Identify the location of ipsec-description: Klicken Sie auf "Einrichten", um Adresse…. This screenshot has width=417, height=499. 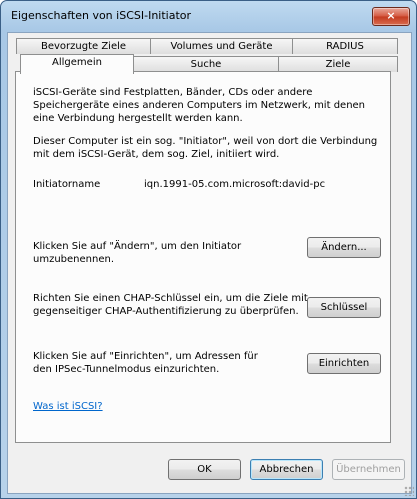
(145, 363).